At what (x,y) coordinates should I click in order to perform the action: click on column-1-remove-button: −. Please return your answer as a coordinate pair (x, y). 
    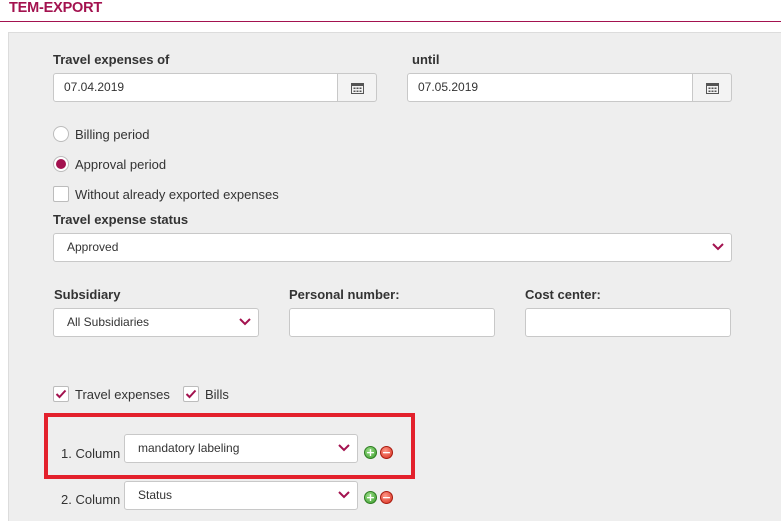
    Looking at the image, I should click on (386, 452).